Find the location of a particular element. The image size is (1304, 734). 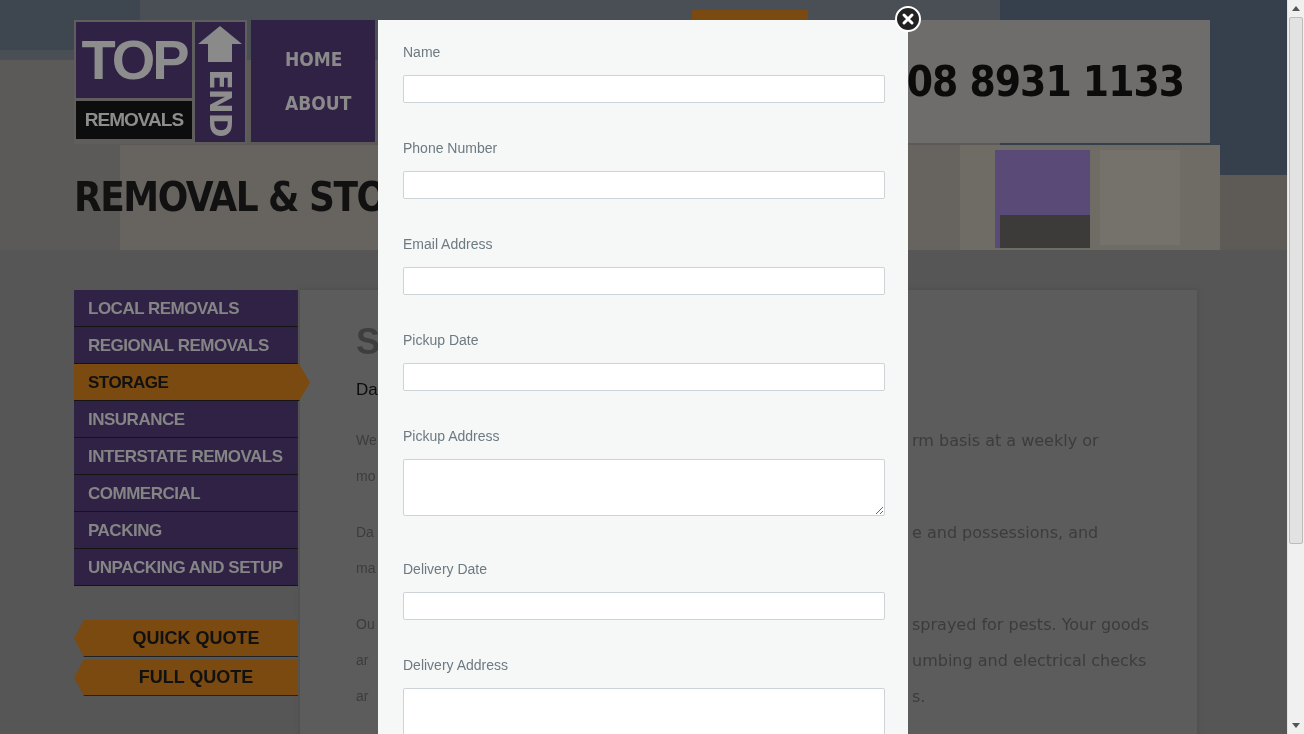

field-label: Name is located at coordinates (422, 52).